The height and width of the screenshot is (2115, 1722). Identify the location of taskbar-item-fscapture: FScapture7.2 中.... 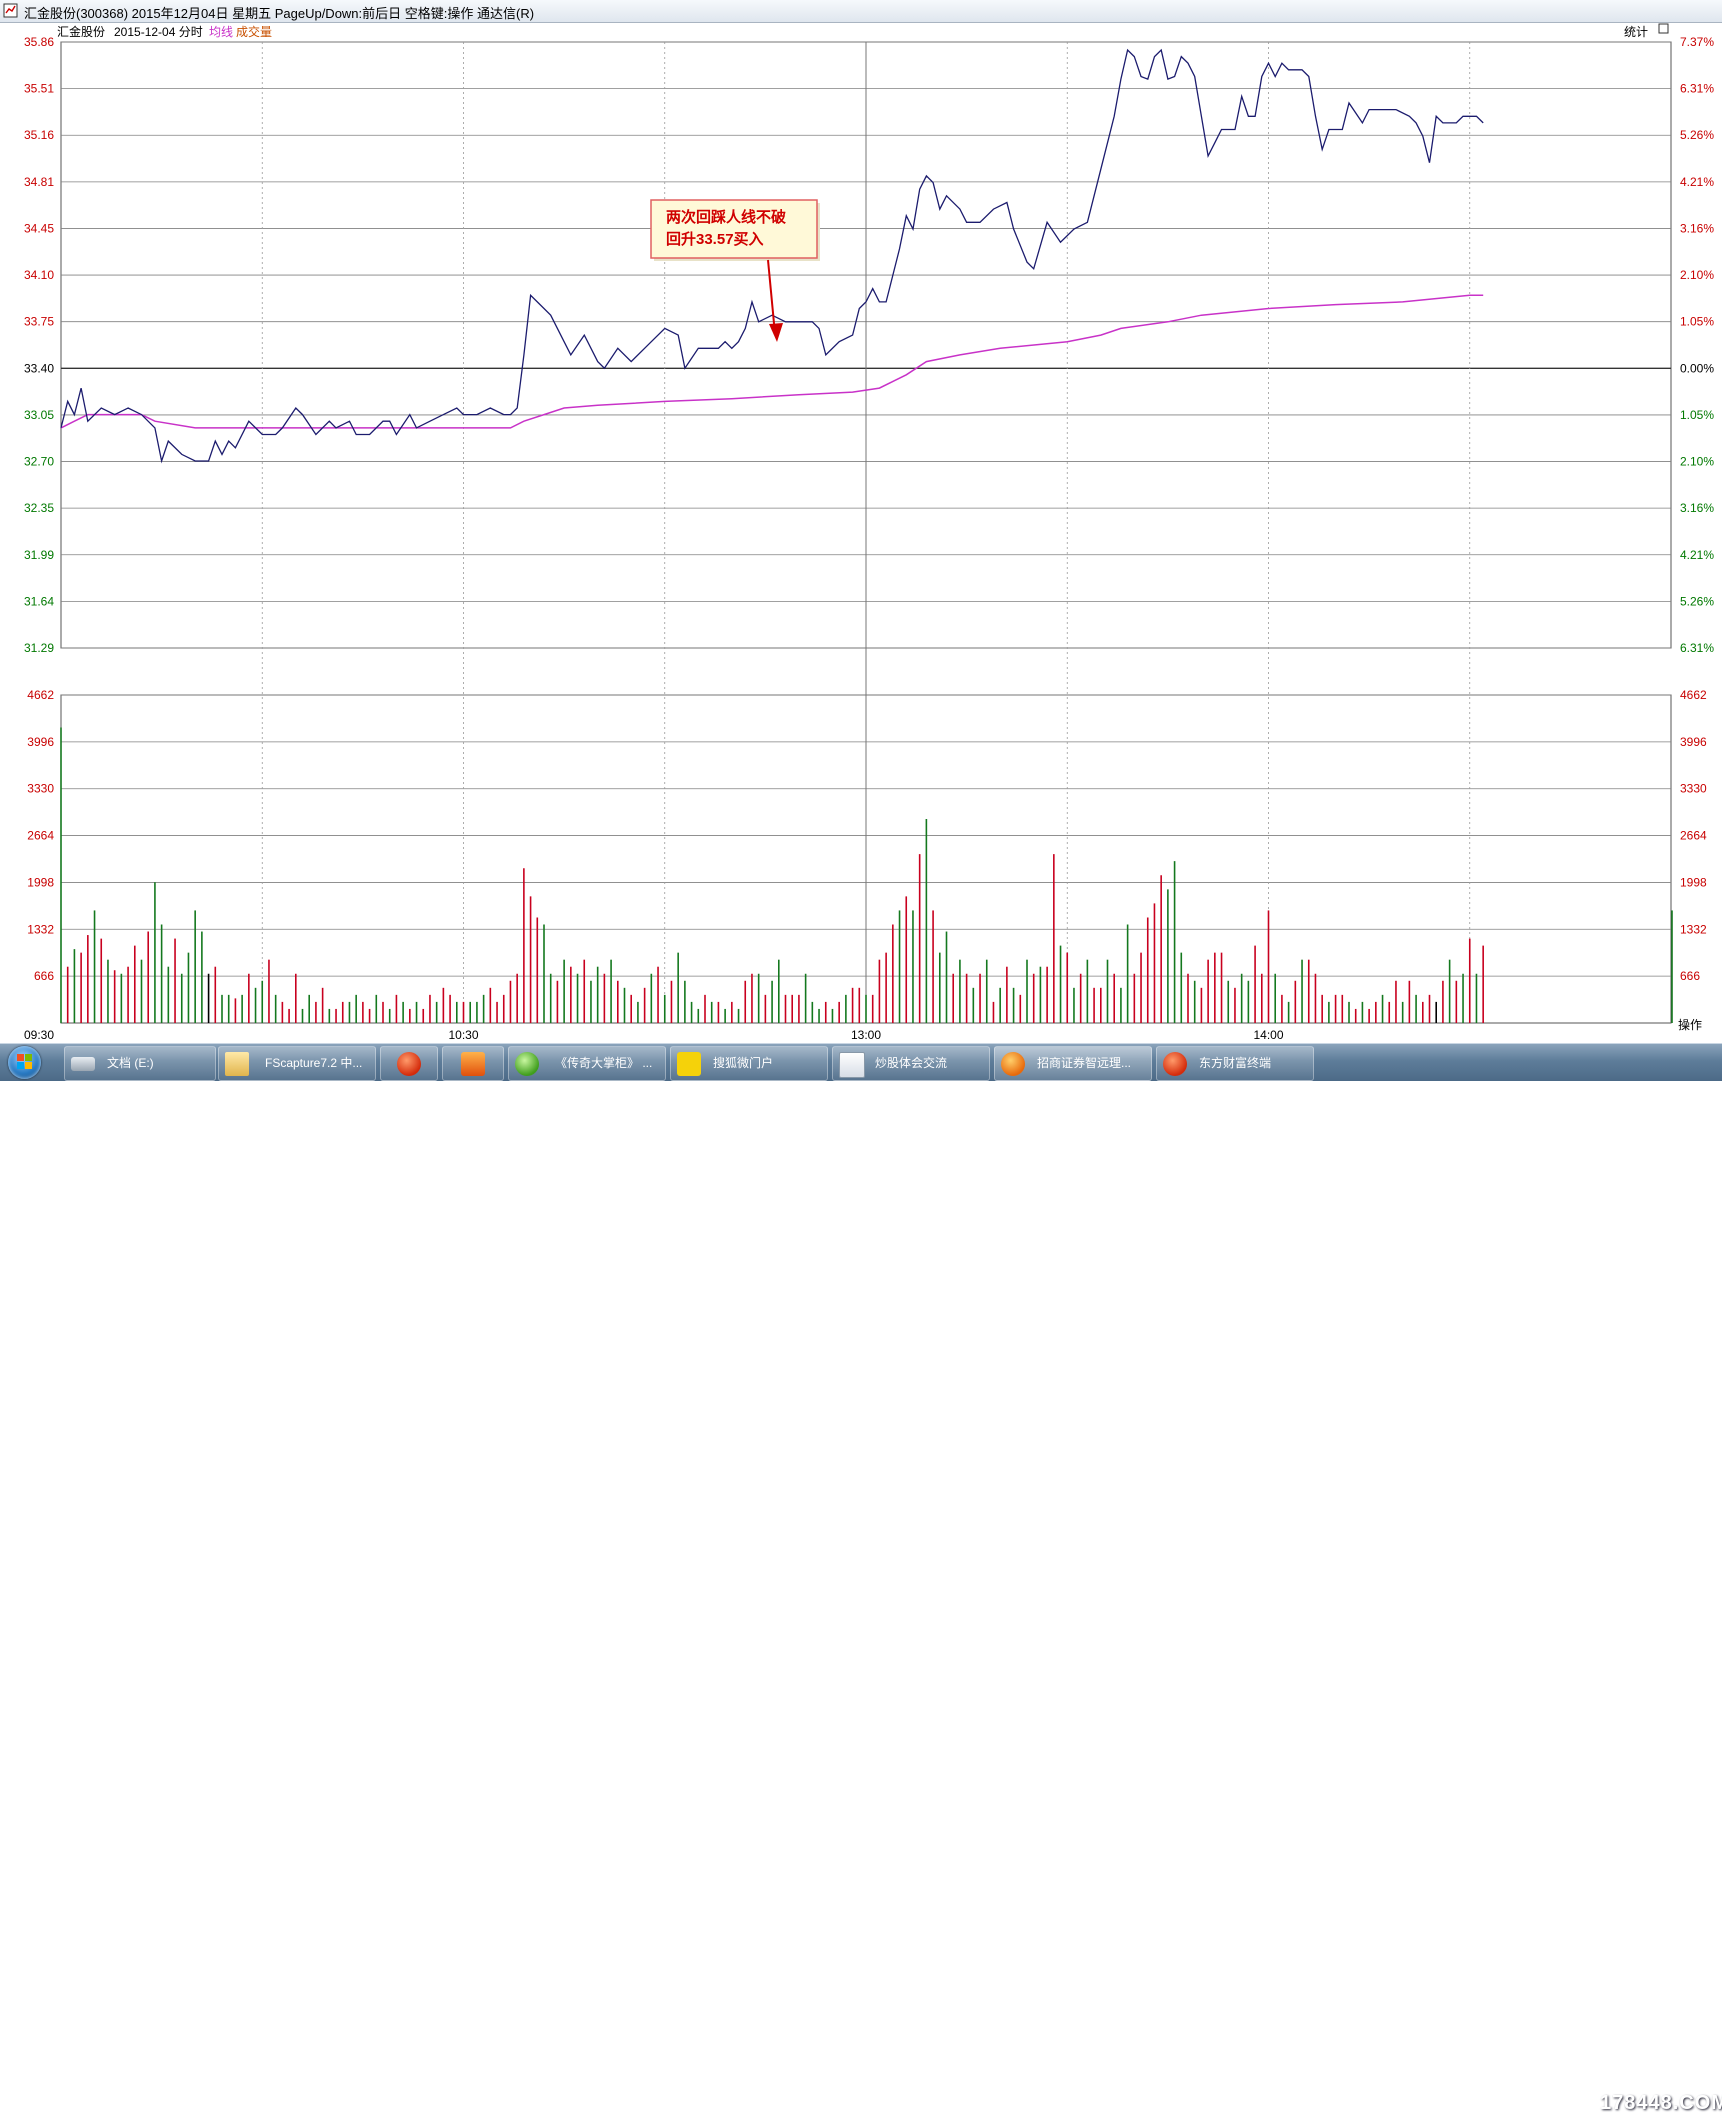
(297, 1063).